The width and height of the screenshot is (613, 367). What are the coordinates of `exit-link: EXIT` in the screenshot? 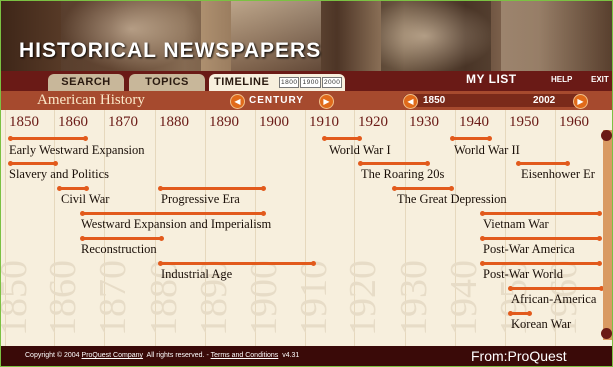 It's located at (600, 79).